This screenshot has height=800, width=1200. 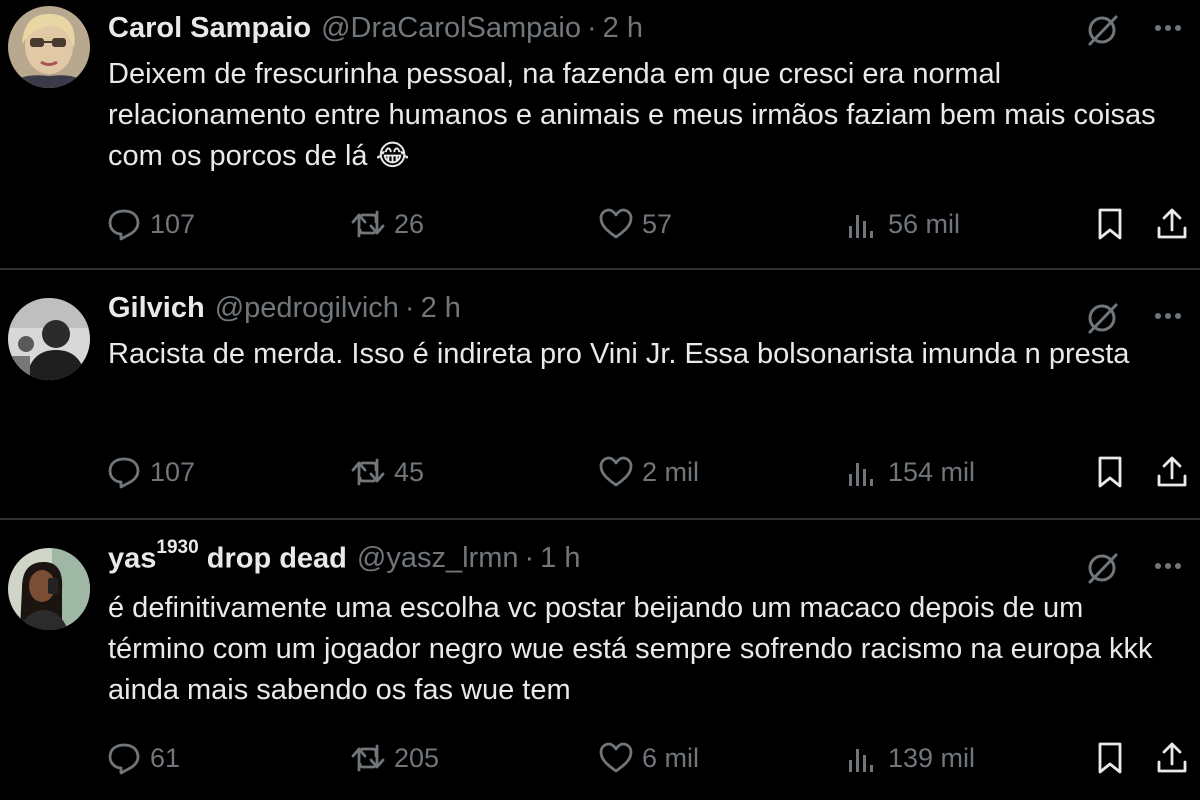 What do you see at coordinates (932, 471) in the screenshot?
I see `views-count: 154 mil` at bounding box center [932, 471].